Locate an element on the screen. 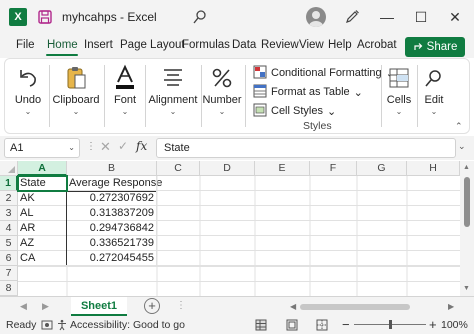 The image size is (474, 334). tab-insert: Insert is located at coordinates (98, 45).